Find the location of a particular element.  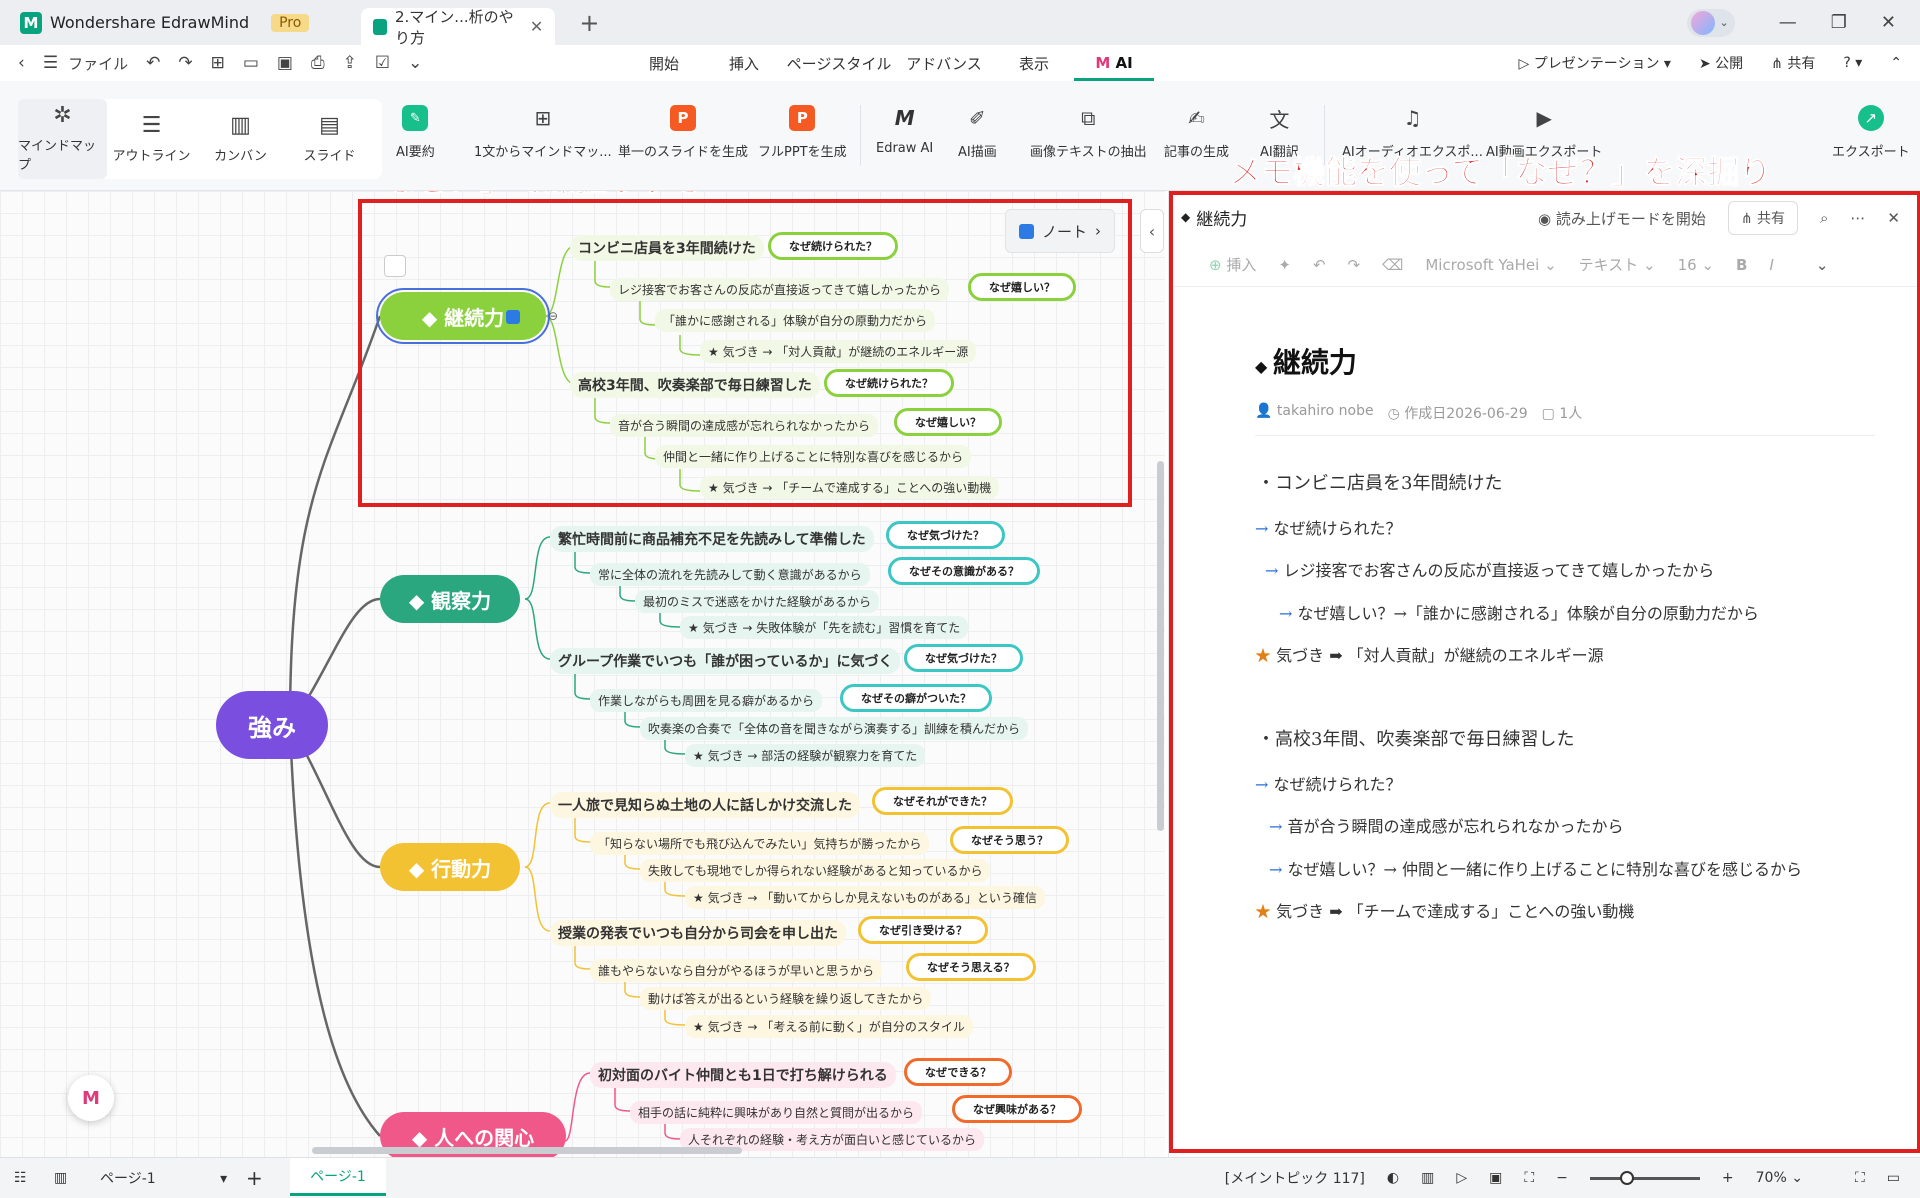

t3-sub-1-tag: なぜそれができた？ is located at coordinates (942, 801).